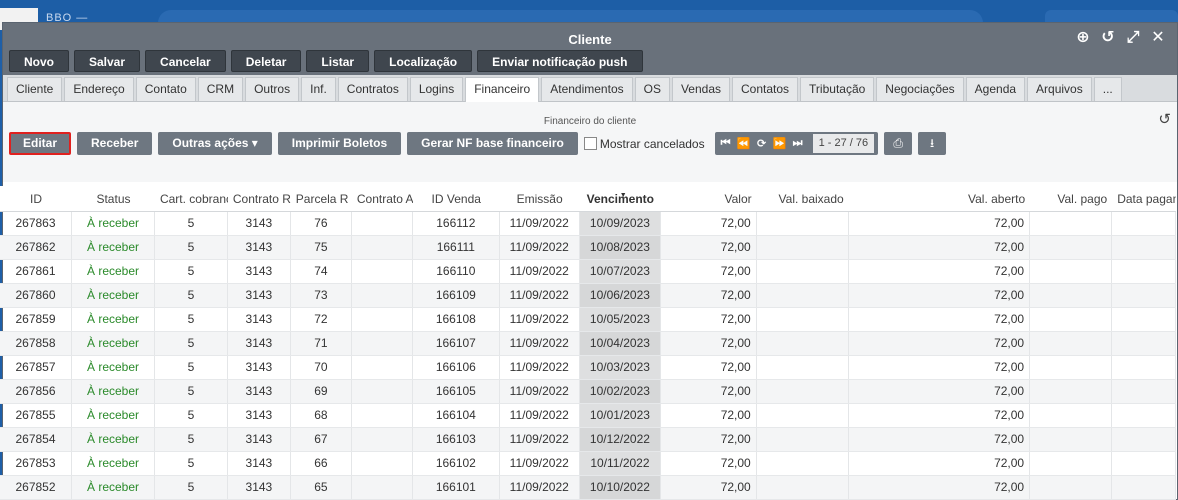 The width and height of the screenshot is (1178, 500). I want to click on column-header-contr: Contrato R, so click(259, 198).